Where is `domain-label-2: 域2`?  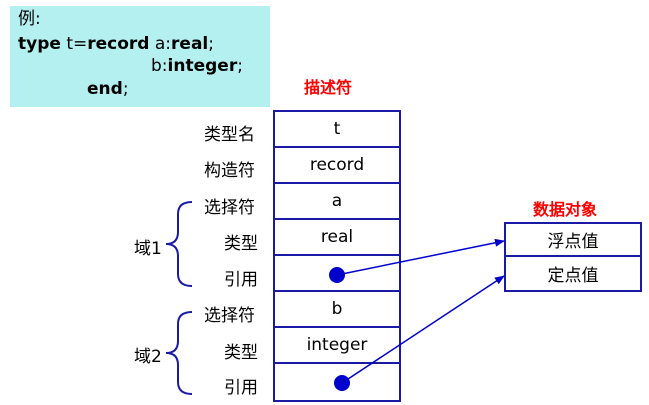
domain-label-2: 域2 is located at coordinates (148, 357).